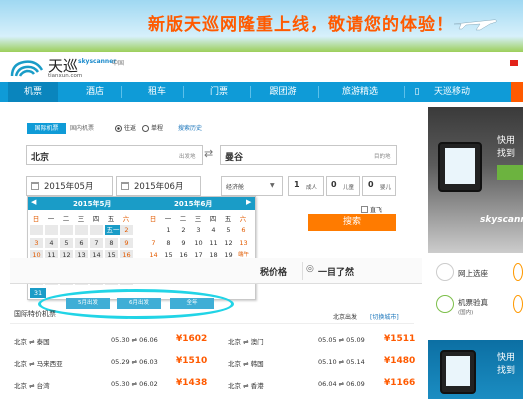 This screenshot has height=399, width=523. Describe the element at coordinates (399, 383) in the screenshot. I see `fare-price: ¥1166` at that location.